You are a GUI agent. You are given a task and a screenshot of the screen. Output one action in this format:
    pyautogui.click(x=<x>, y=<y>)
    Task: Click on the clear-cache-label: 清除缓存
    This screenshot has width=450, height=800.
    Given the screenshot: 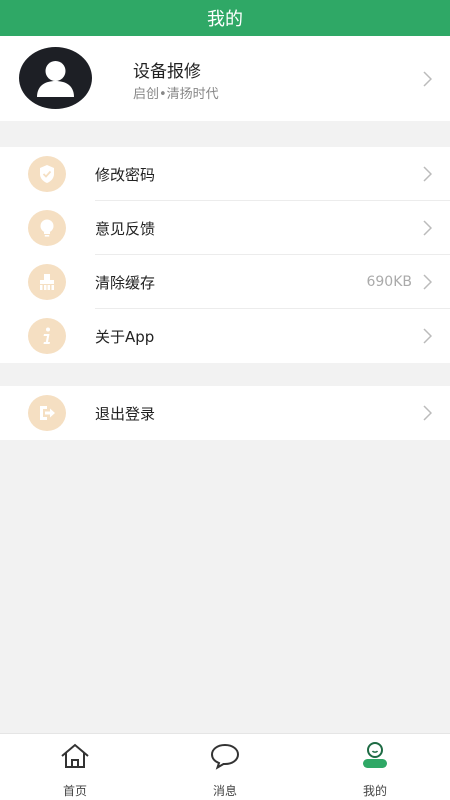 What is the action you would take?
    pyautogui.click(x=125, y=283)
    